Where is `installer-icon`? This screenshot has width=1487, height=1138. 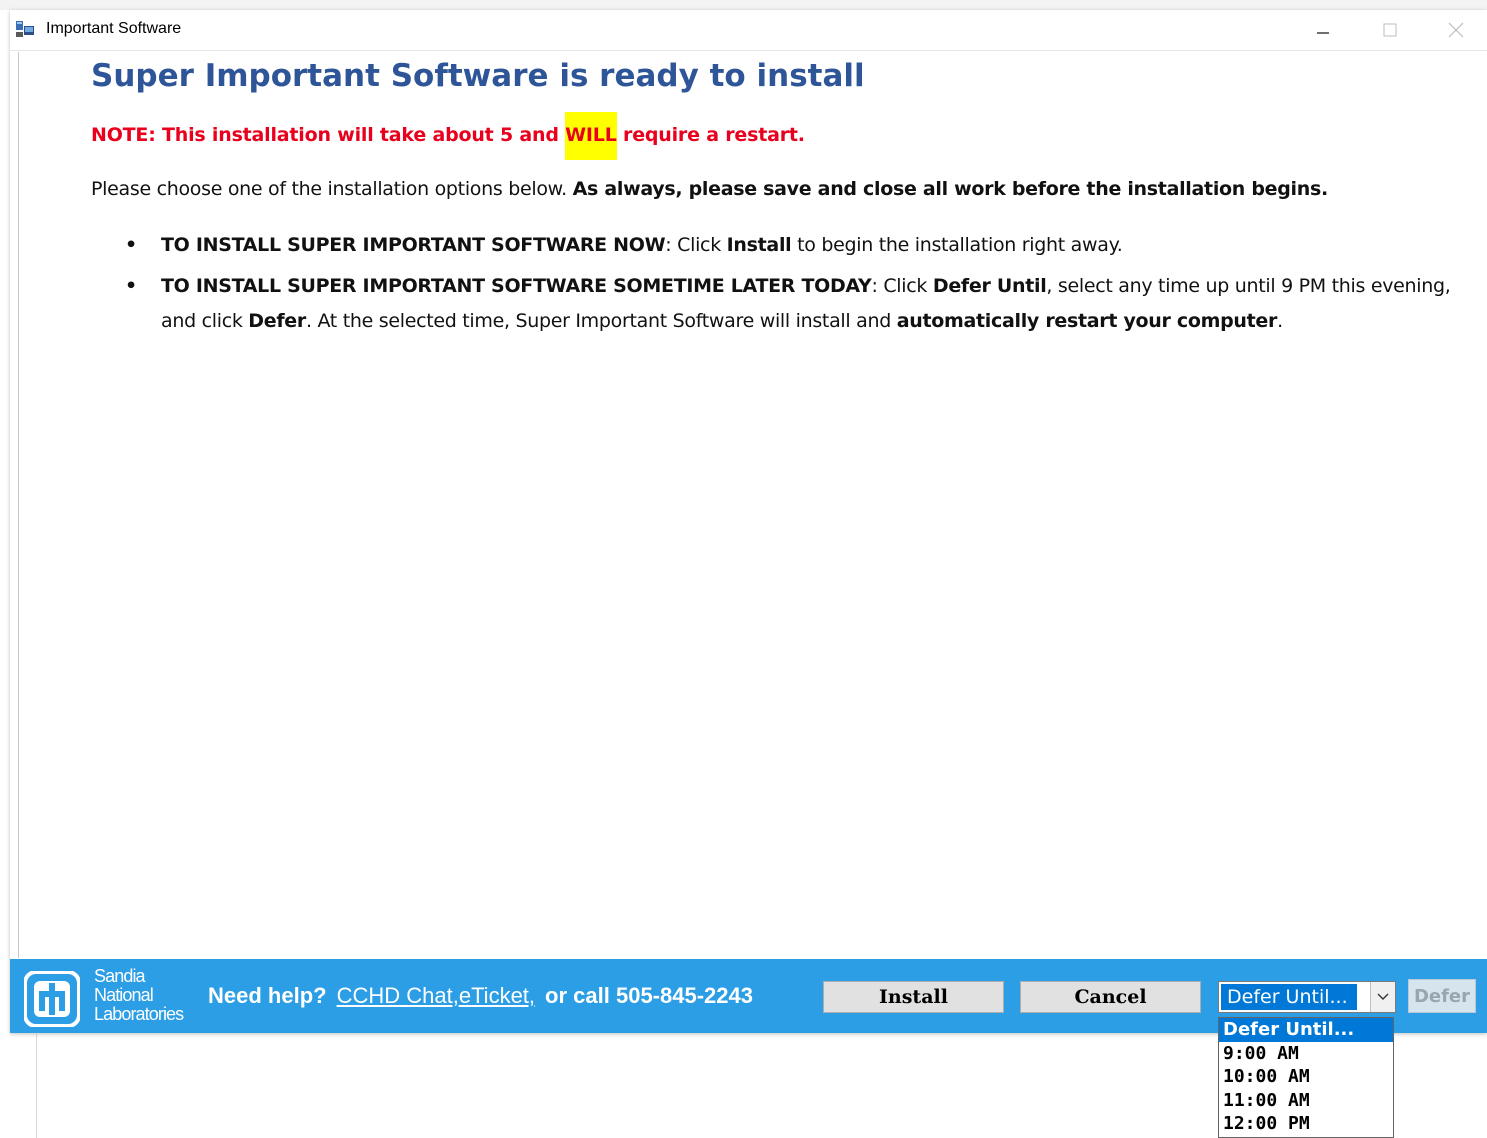 installer-icon is located at coordinates (25, 29).